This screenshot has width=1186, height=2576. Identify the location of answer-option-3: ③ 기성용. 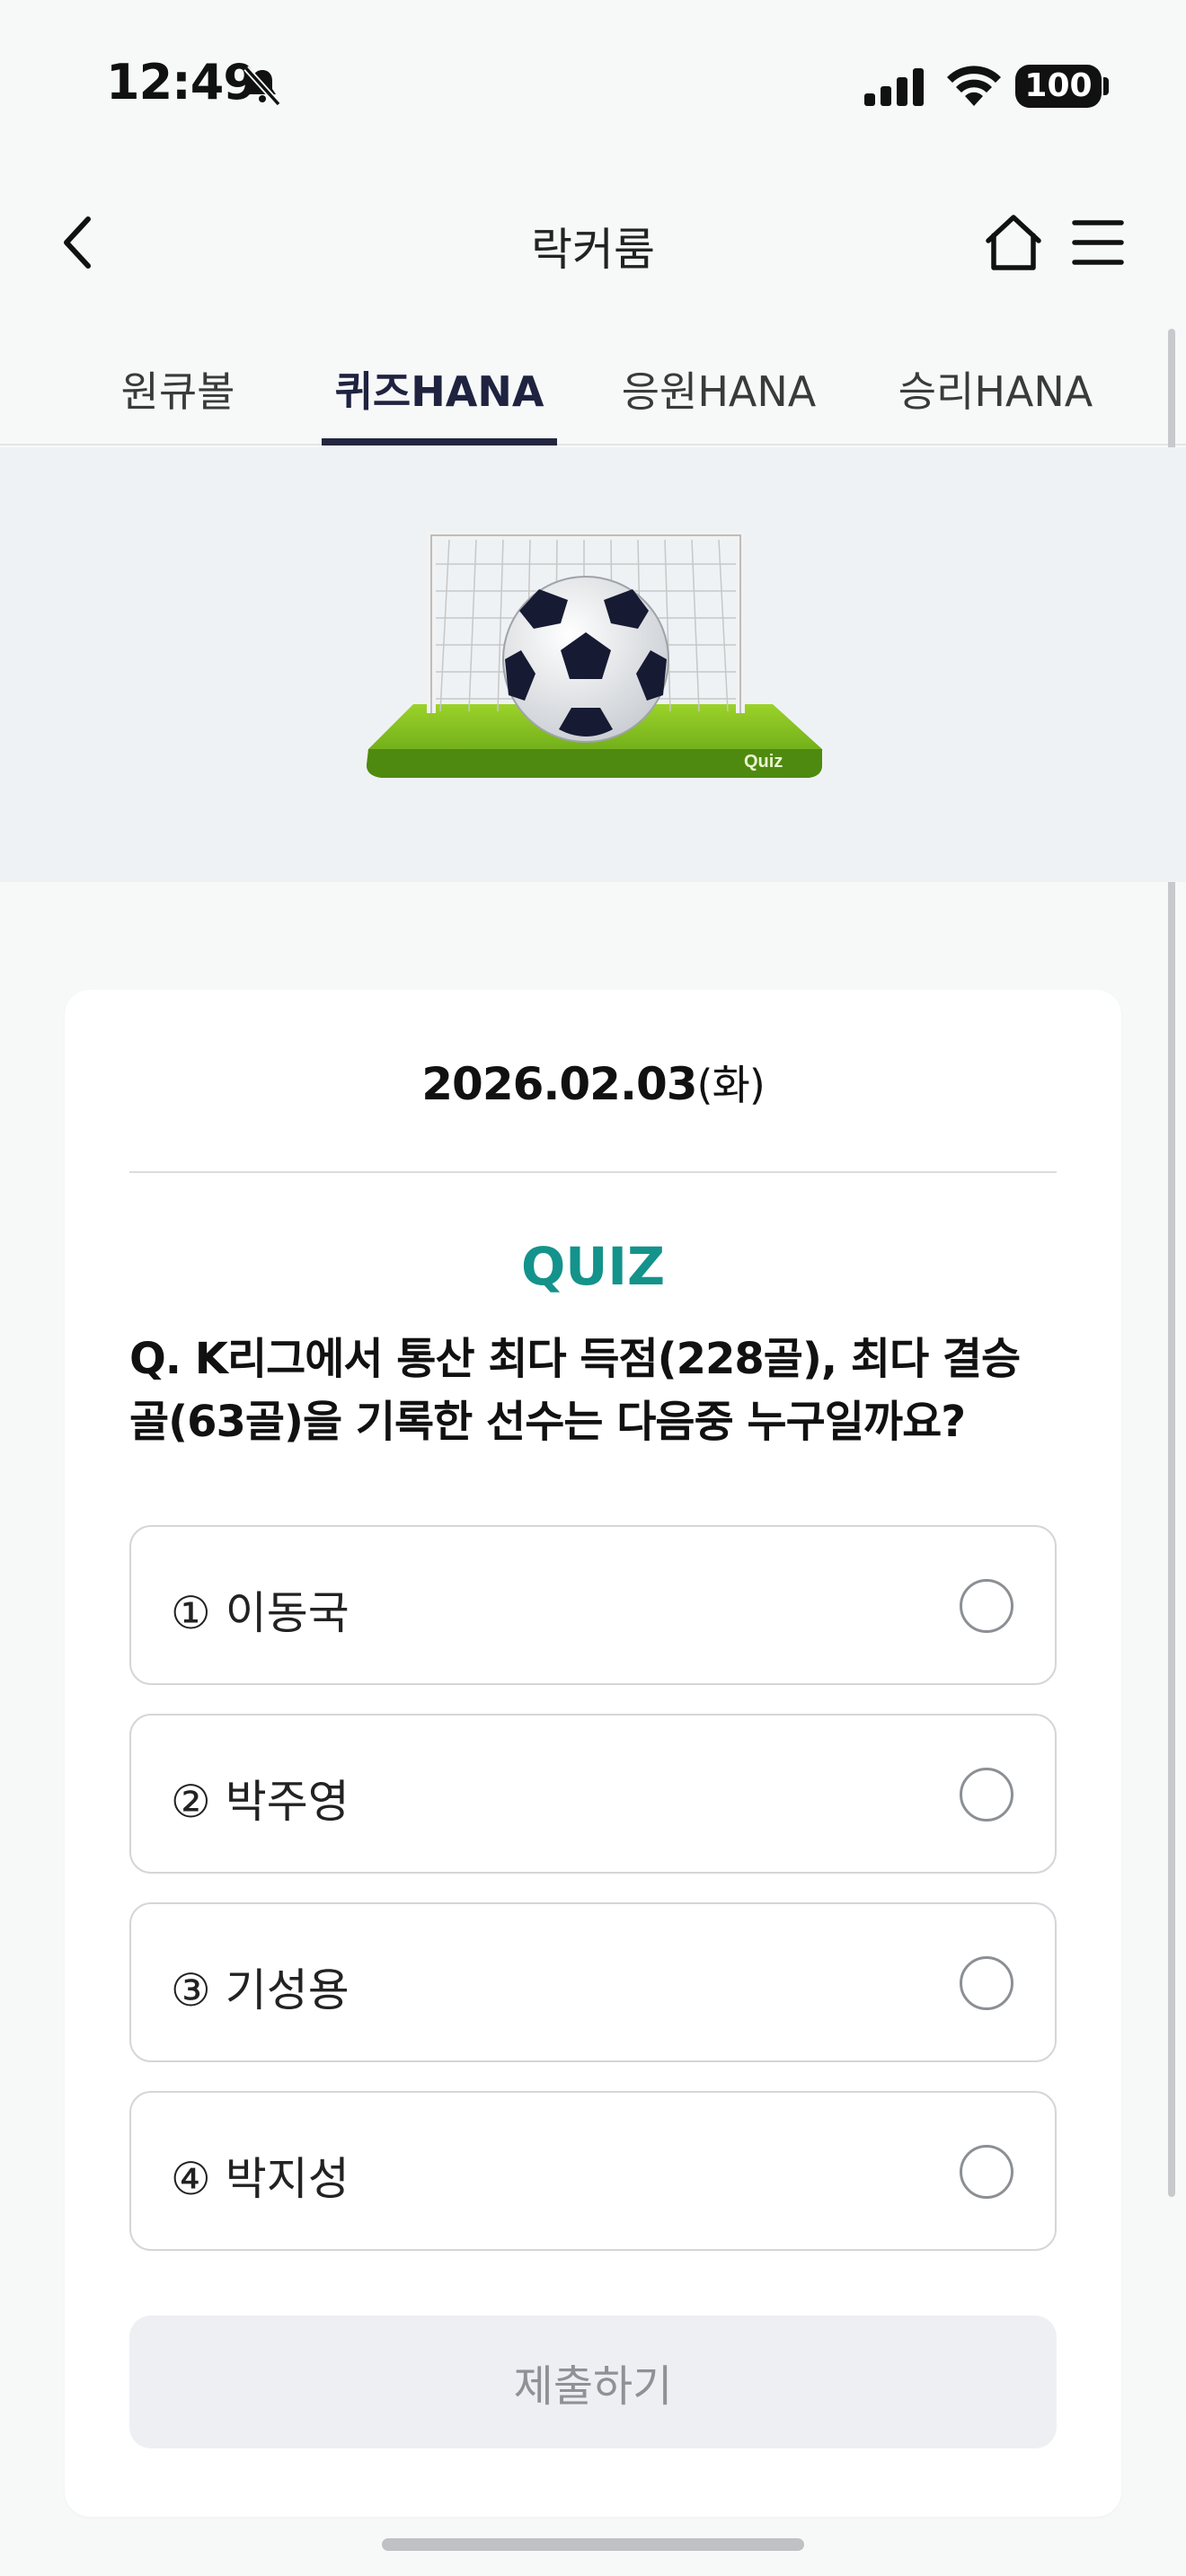
(593, 1982).